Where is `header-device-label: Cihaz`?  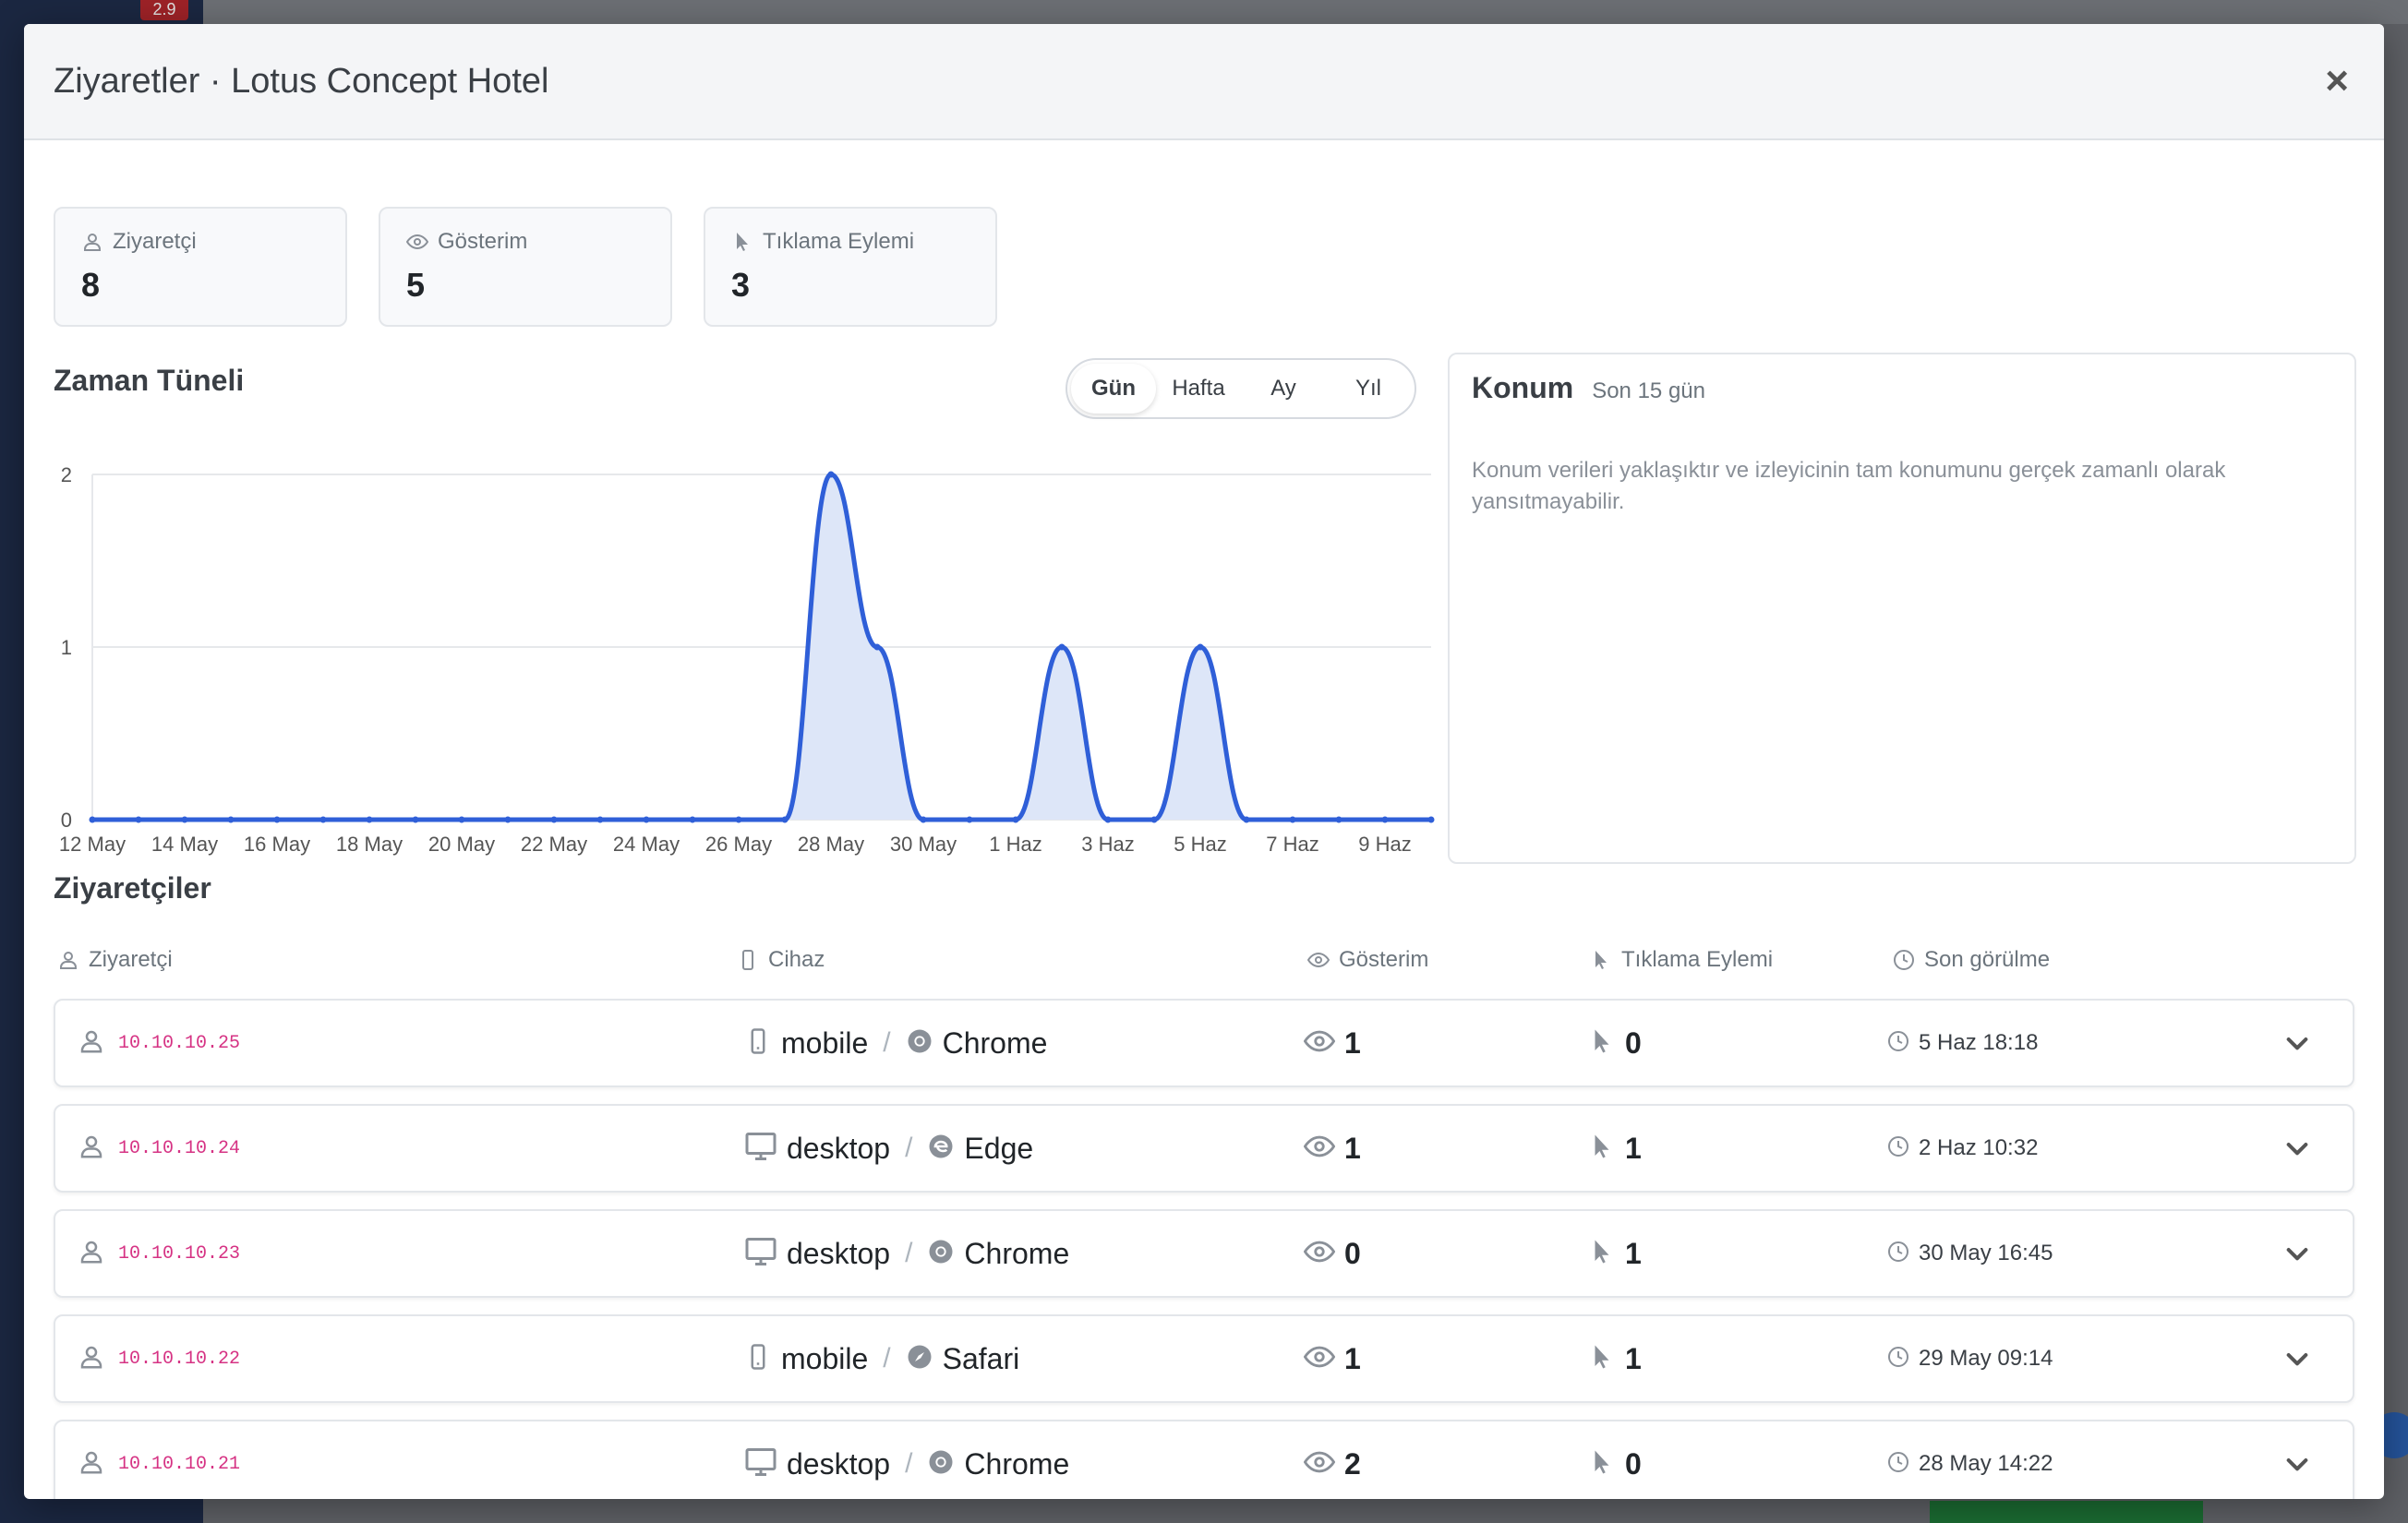
header-device-label: Cihaz is located at coordinates (796, 960).